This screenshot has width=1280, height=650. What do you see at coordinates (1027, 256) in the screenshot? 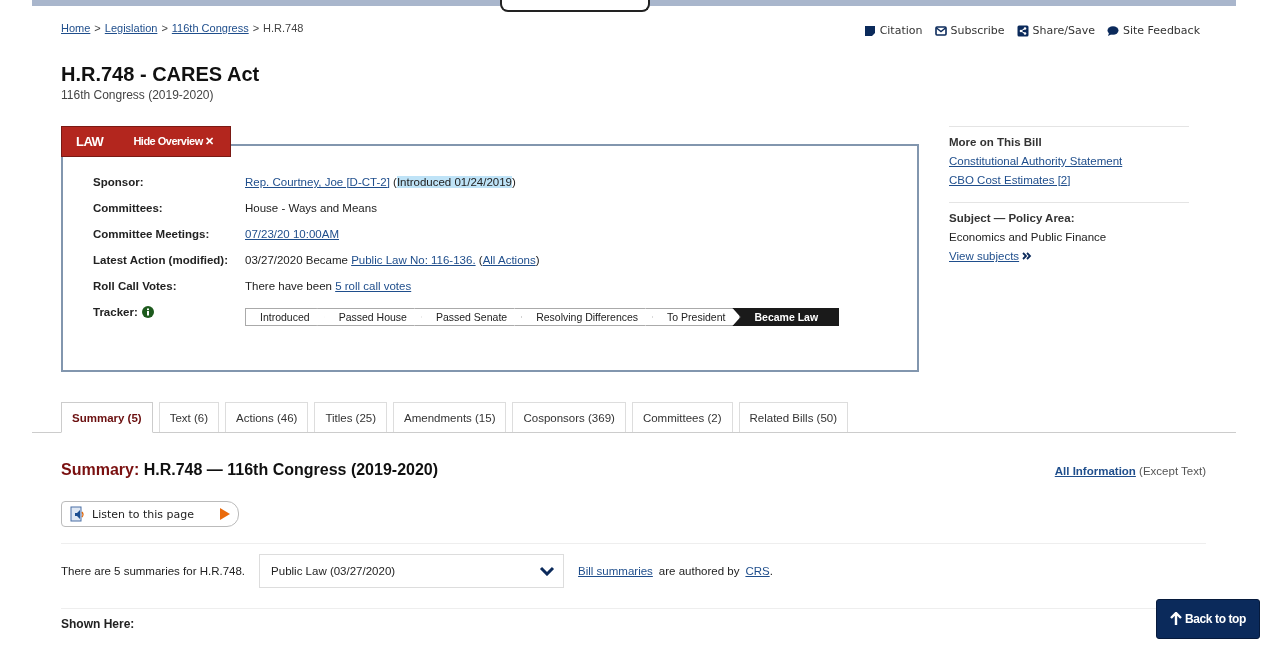
I see `double-chevron-icon` at bounding box center [1027, 256].